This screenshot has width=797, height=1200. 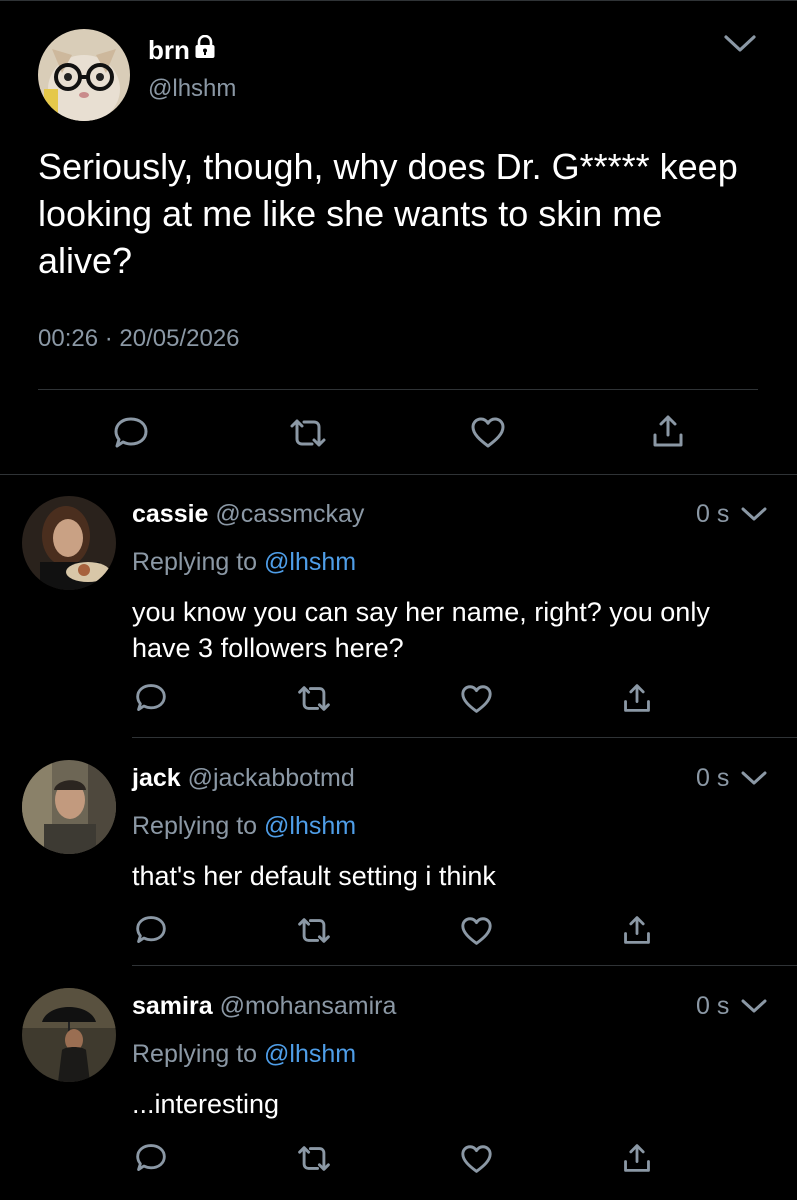 I want to click on tweet-text: that's her default setting i think, so click(x=314, y=876).